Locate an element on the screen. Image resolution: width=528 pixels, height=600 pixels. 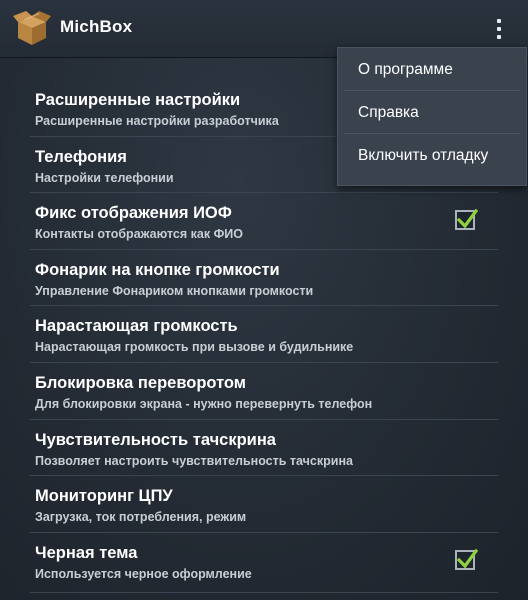
more-vertical-icon is located at coordinates (499, 29).